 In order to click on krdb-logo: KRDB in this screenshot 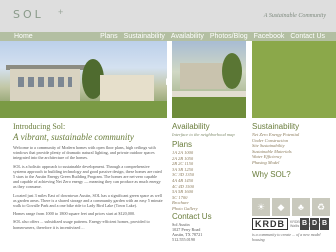, I will do `click(270, 224)`.